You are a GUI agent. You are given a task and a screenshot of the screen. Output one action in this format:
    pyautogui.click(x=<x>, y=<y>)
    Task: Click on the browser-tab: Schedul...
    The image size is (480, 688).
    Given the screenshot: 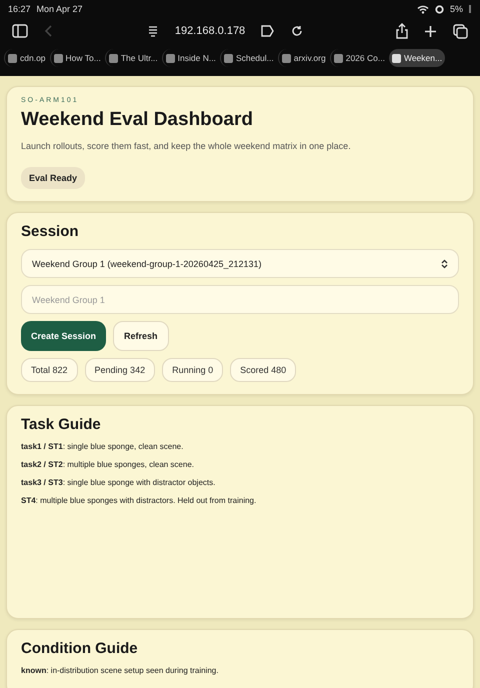 What is the action you would take?
    pyautogui.click(x=248, y=58)
    